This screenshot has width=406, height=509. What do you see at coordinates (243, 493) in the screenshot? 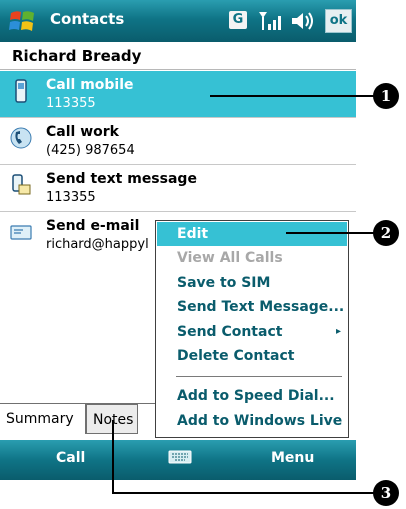
I see `callout-line-3-horizontal` at bounding box center [243, 493].